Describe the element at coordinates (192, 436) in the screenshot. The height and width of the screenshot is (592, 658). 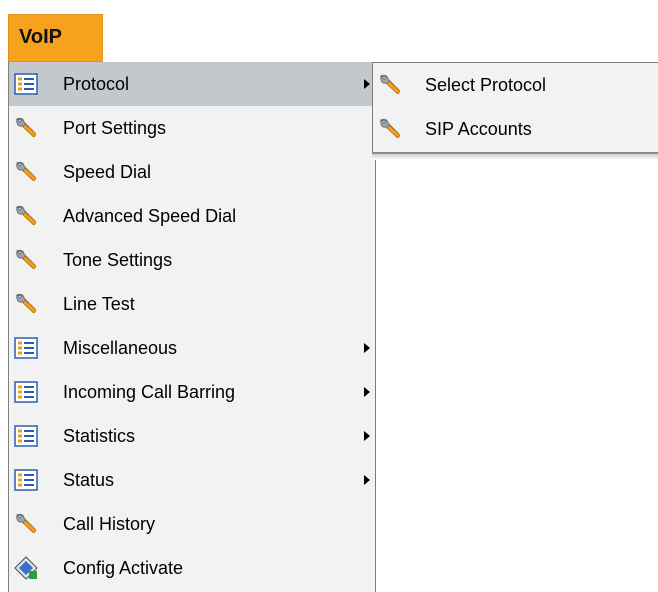
I see `menu-item-statistics: Statistics` at that location.